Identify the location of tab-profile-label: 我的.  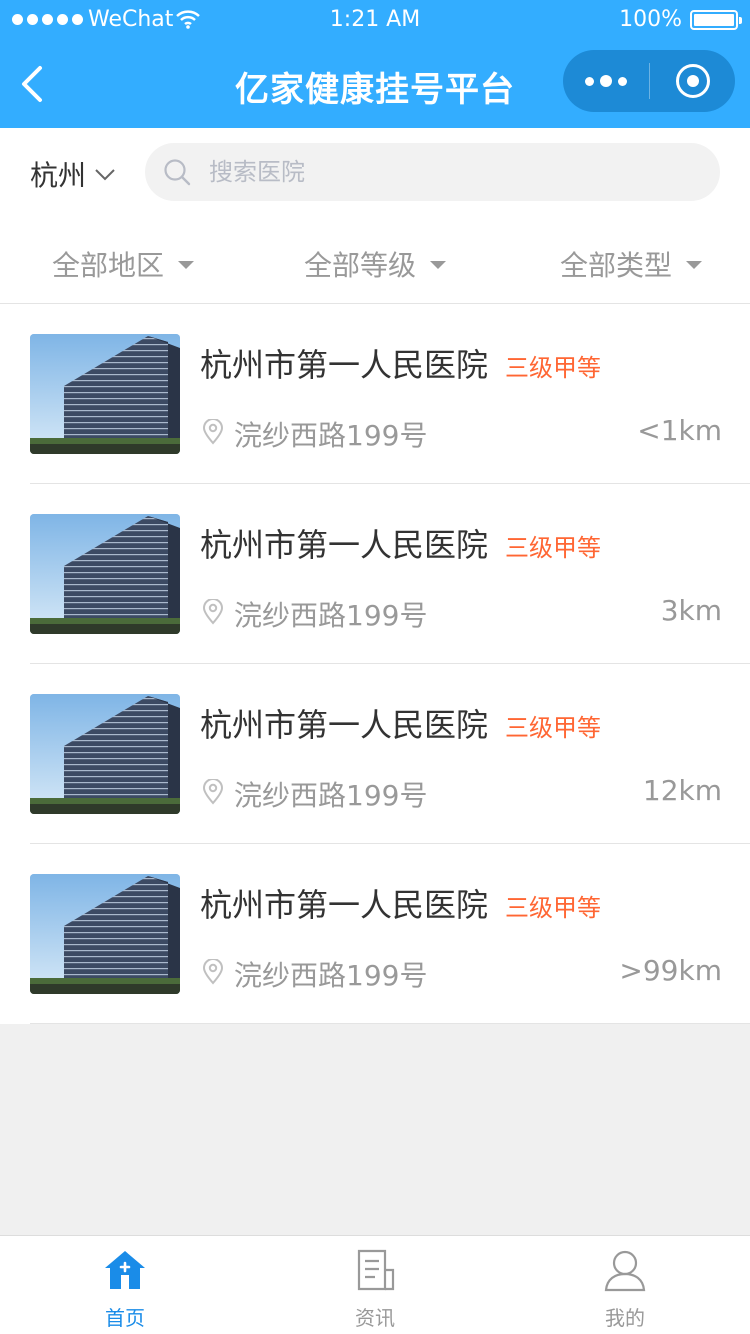
(625, 1318).